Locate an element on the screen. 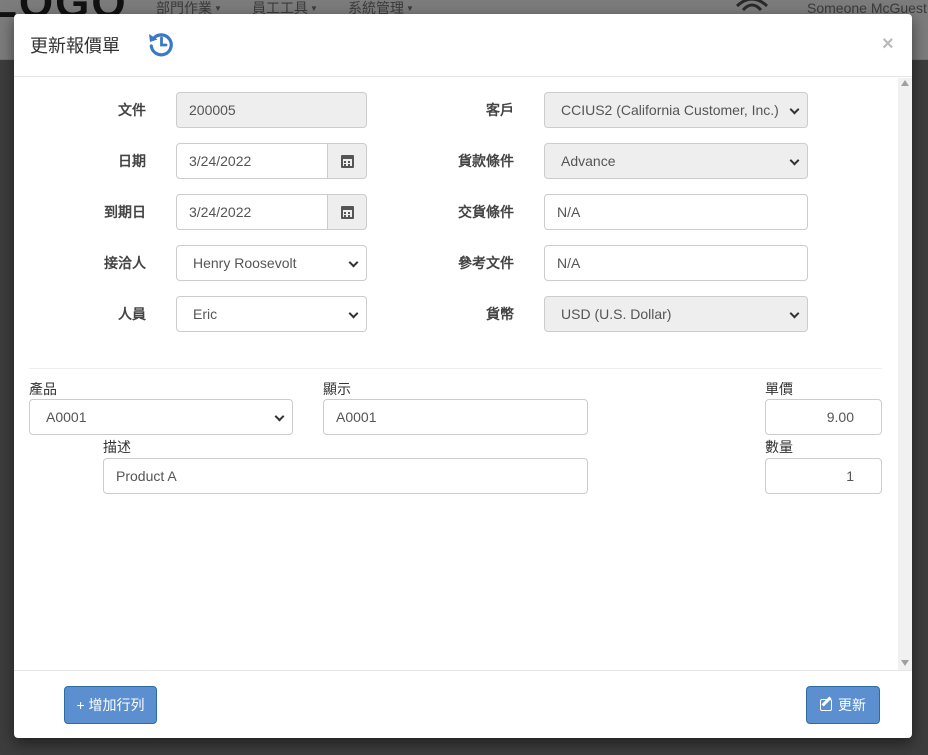  add-row-button: + 增加行列 is located at coordinates (110, 705).